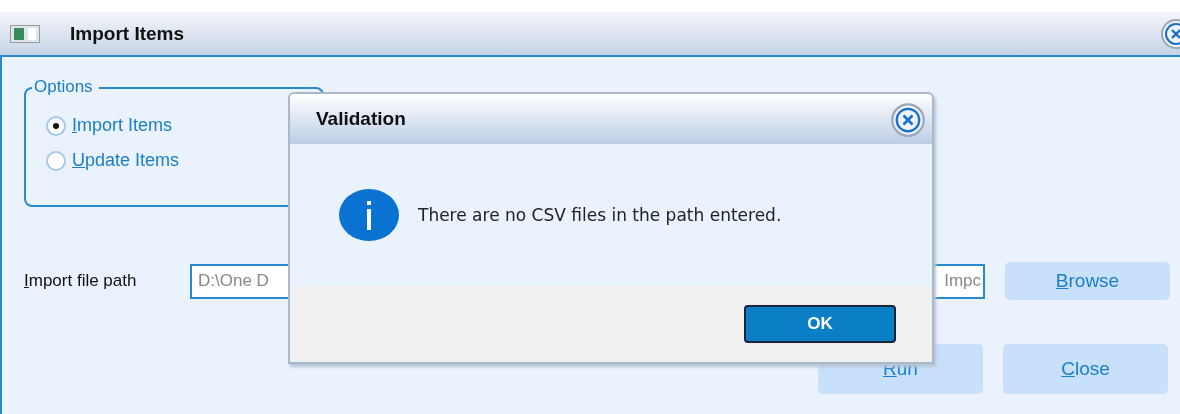  Describe the element at coordinates (65, 87) in the screenshot. I see `group-title: Options` at that location.